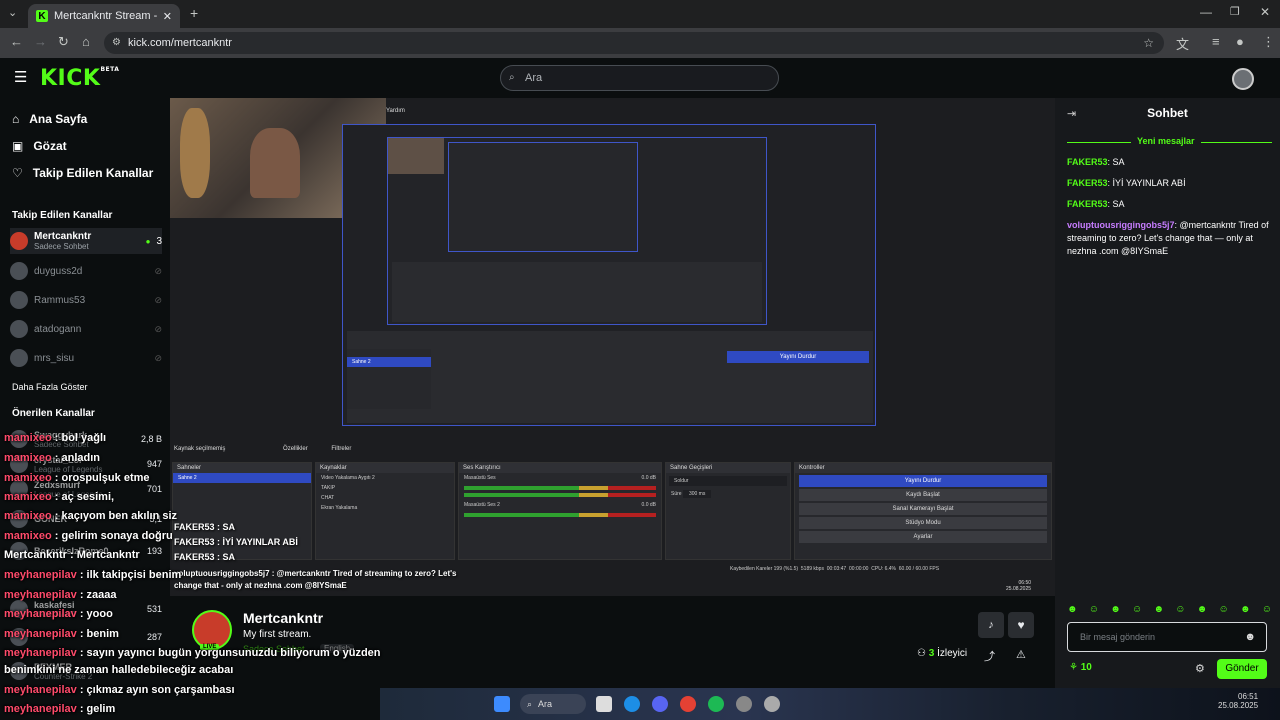  Describe the element at coordinates (553, 704) in the screenshot. I see `taskbar-search: ⌕ Ara` at that location.